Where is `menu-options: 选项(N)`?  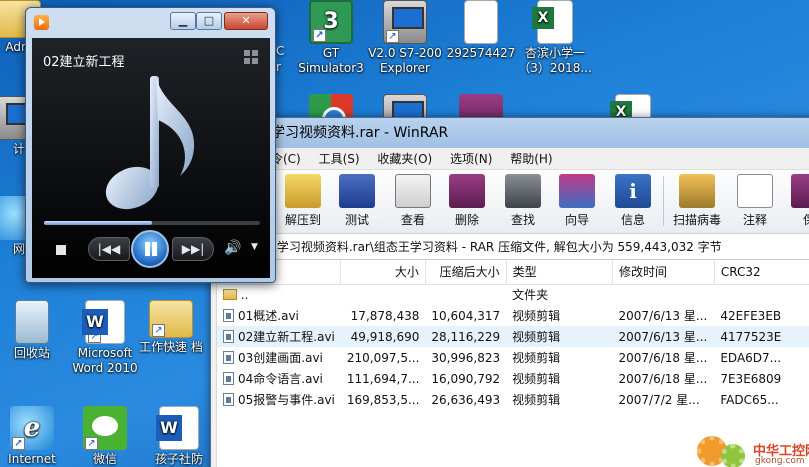 menu-options: 选项(N) is located at coordinates (471, 159).